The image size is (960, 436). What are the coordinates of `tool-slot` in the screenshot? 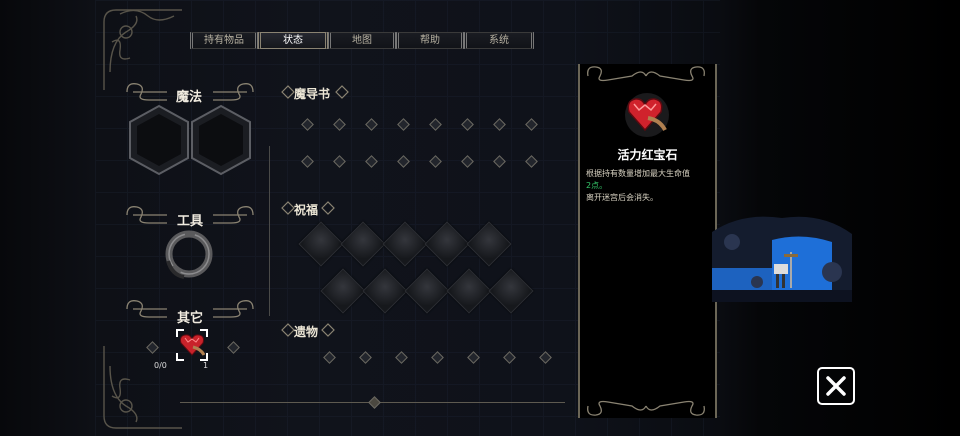 It's located at (189, 254).